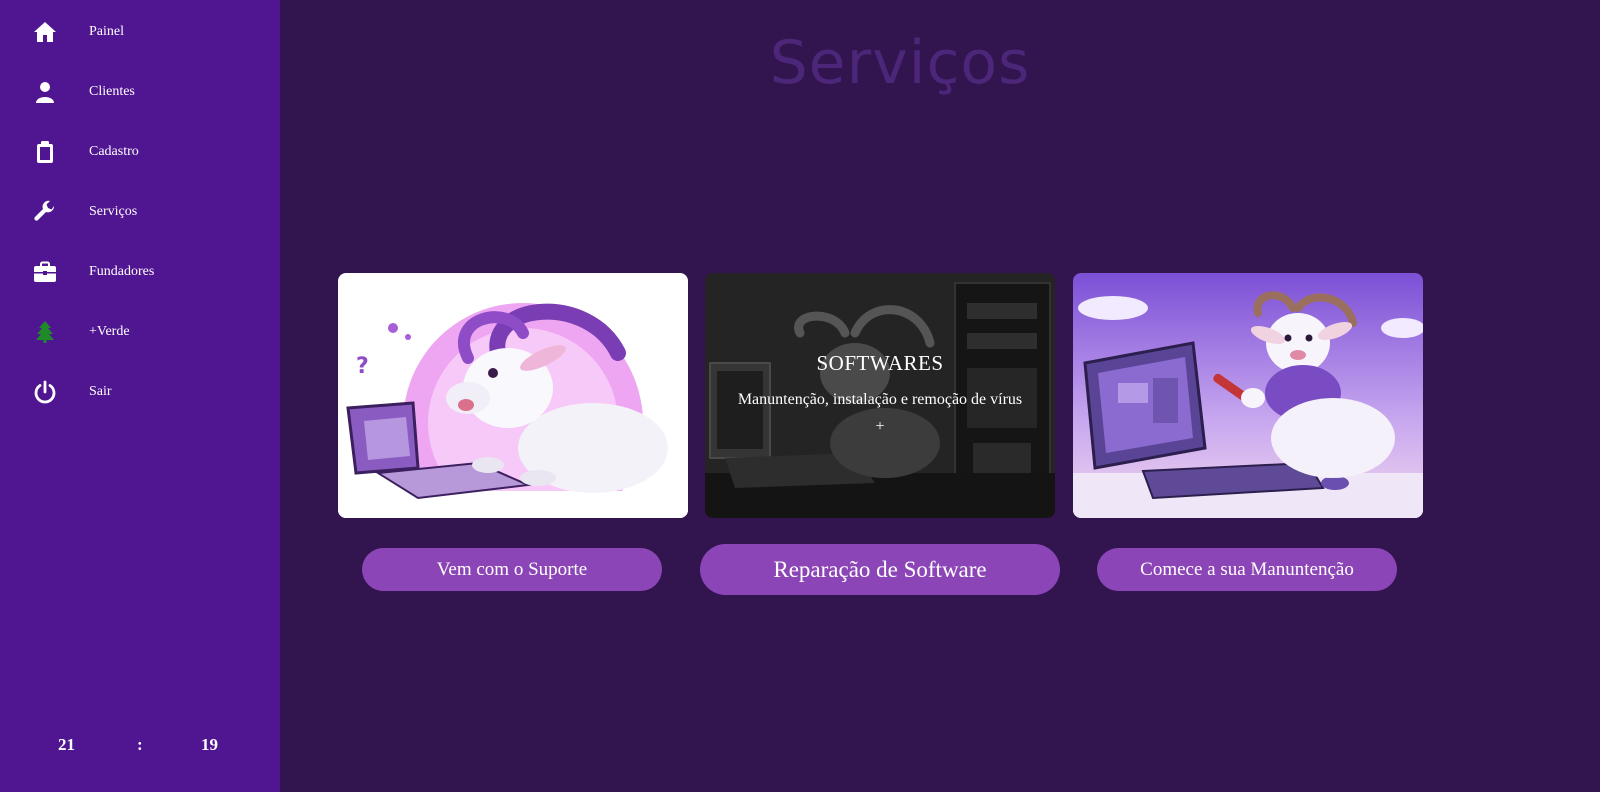 The height and width of the screenshot is (792, 1600). Describe the element at coordinates (106, 31) in the screenshot. I see `sidebar-item-label: Painel` at that location.